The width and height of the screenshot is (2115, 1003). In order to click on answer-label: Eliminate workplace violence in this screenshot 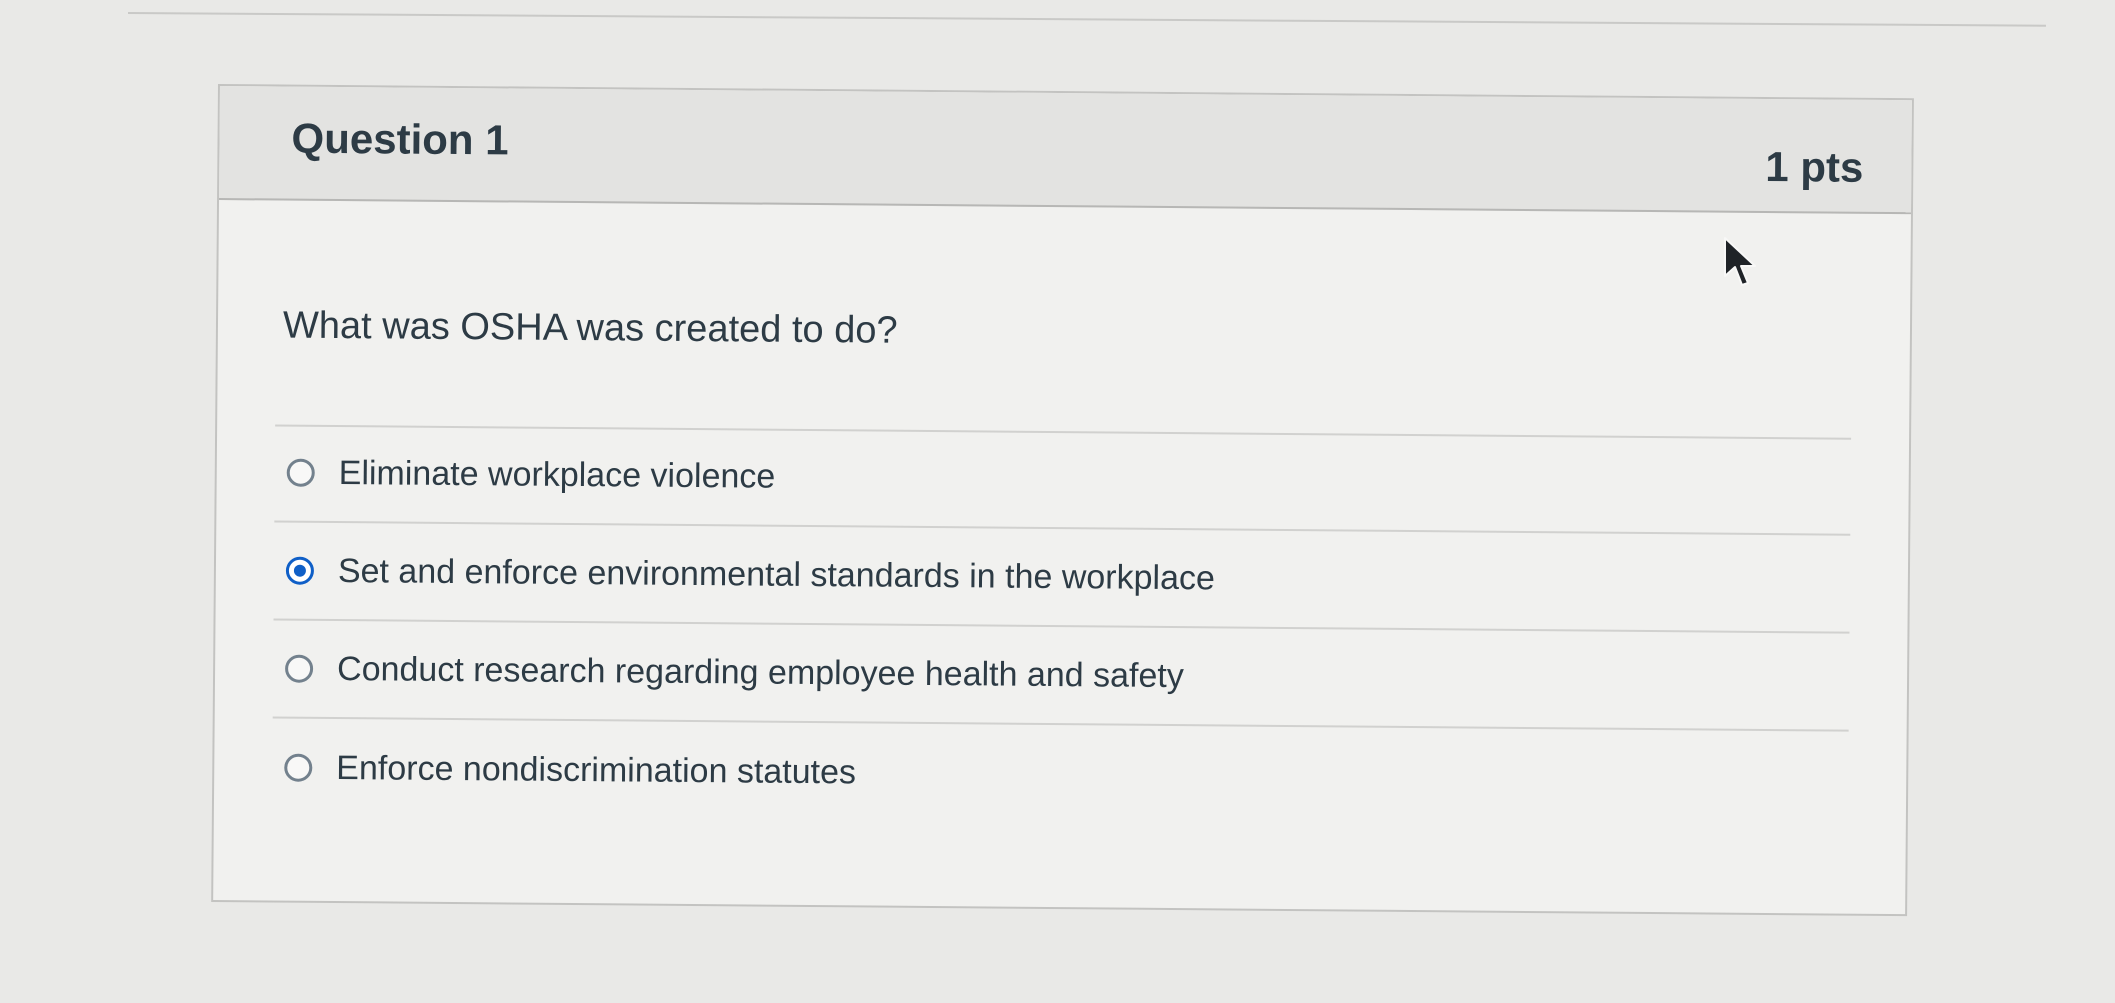, I will do `click(557, 474)`.